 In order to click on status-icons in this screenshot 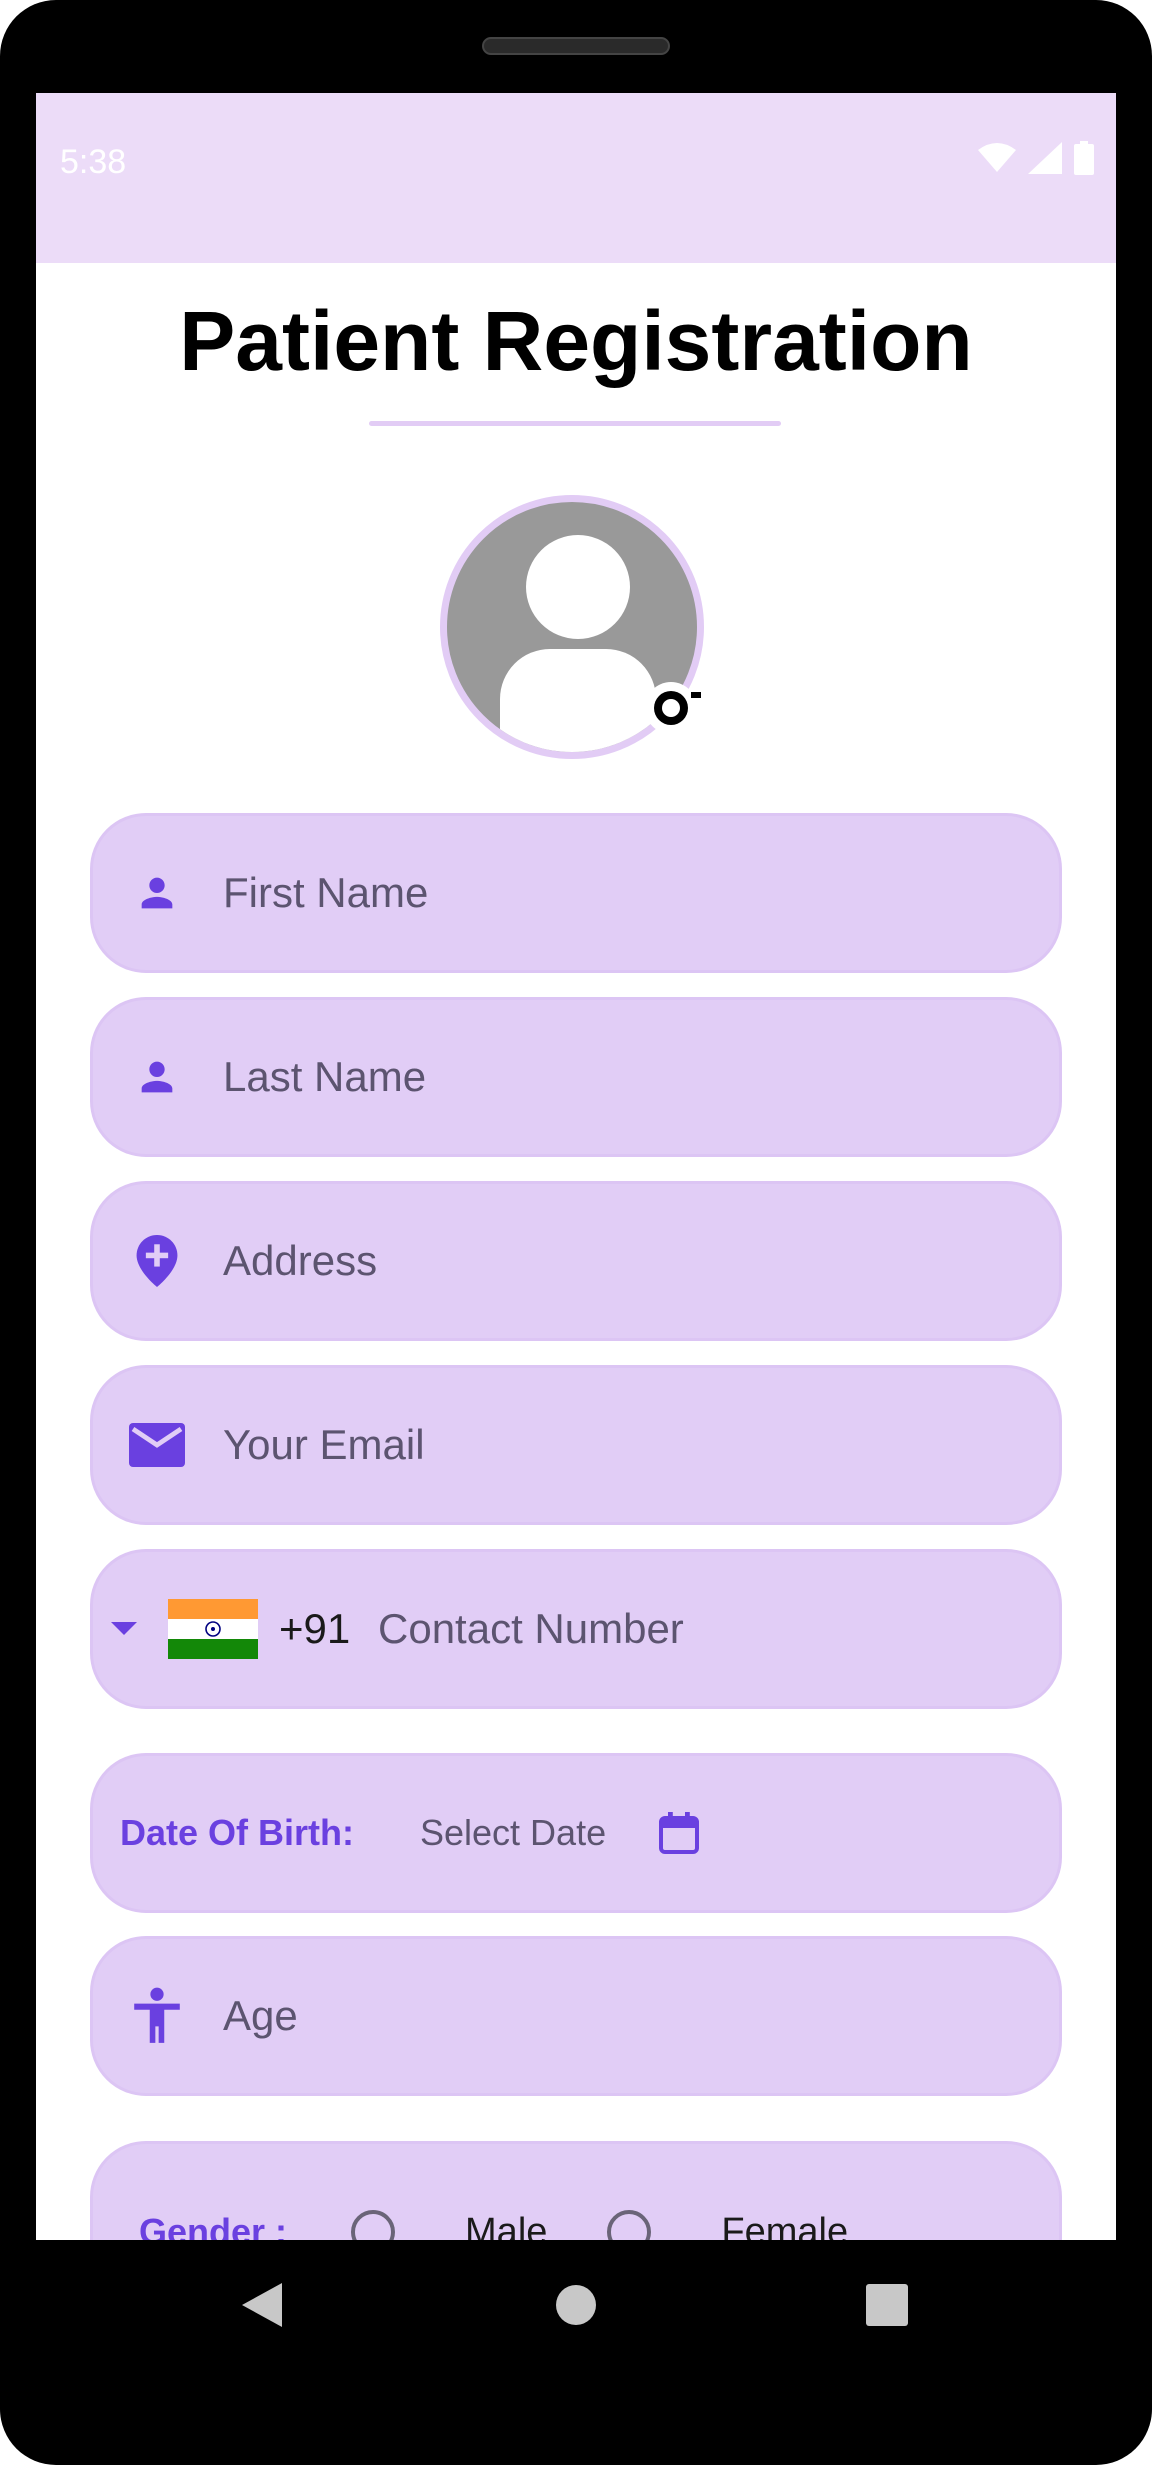, I will do `click(1036, 158)`.